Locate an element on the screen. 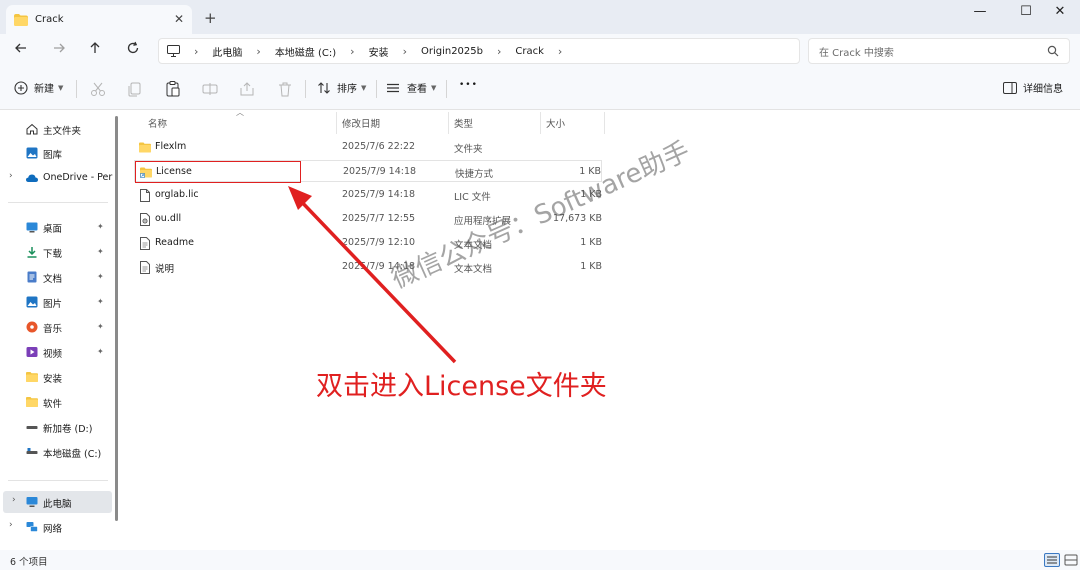 This screenshot has height=570, width=1080. sidebar-item-downloads: 下载 ✦ is located at coordinates (56, 252).